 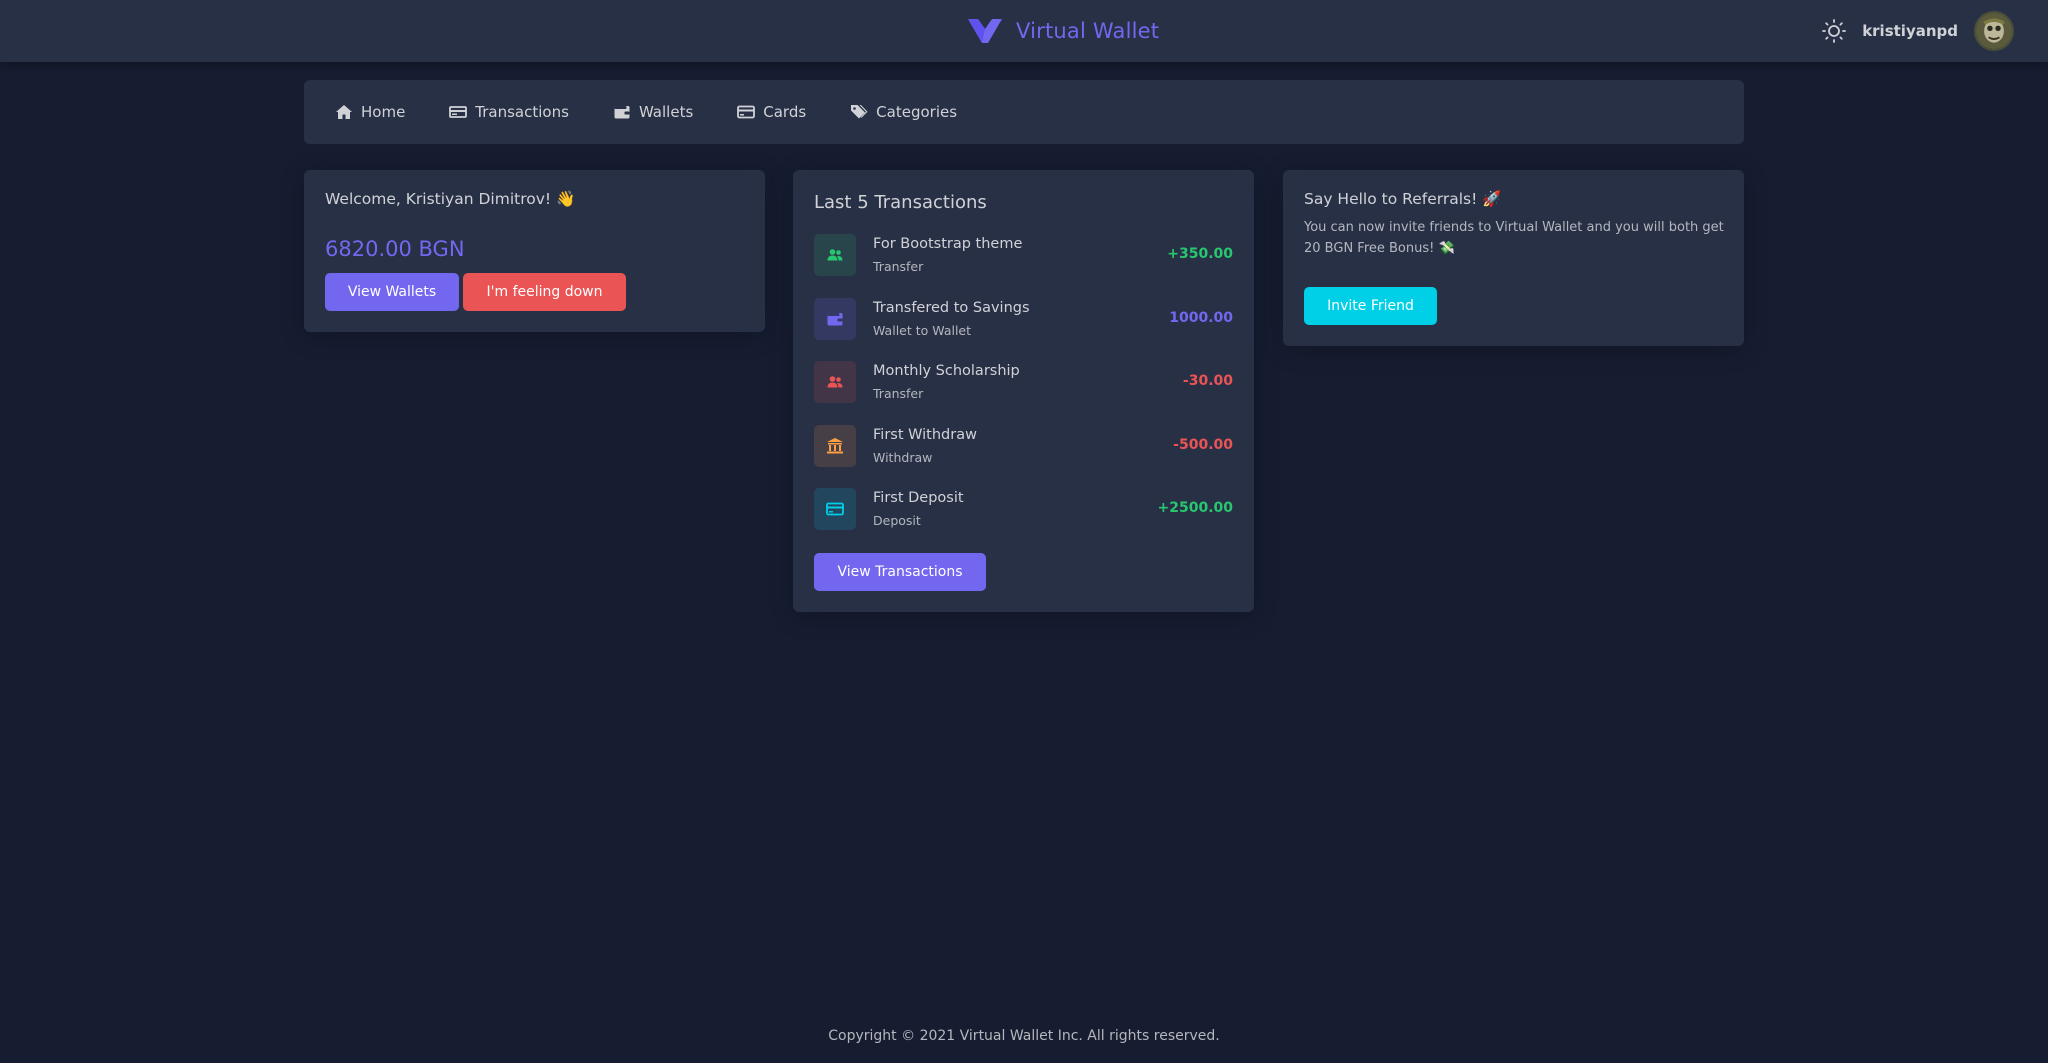 I want to click on brand-name: Virtual Wallet, so click(x=1088, y=31).